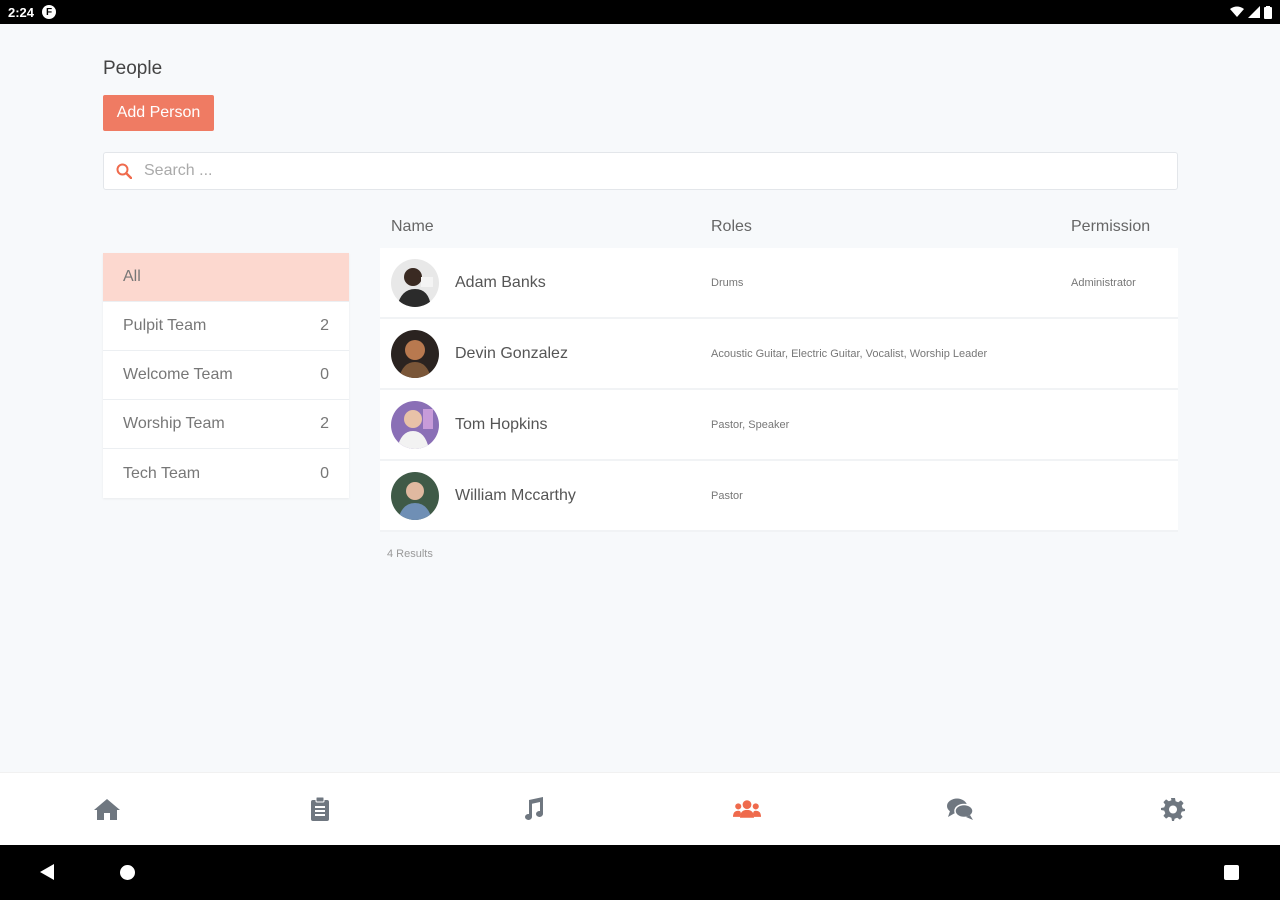 The image size is (1280, 900). I want to click on group-label: All, so click(132, 276).